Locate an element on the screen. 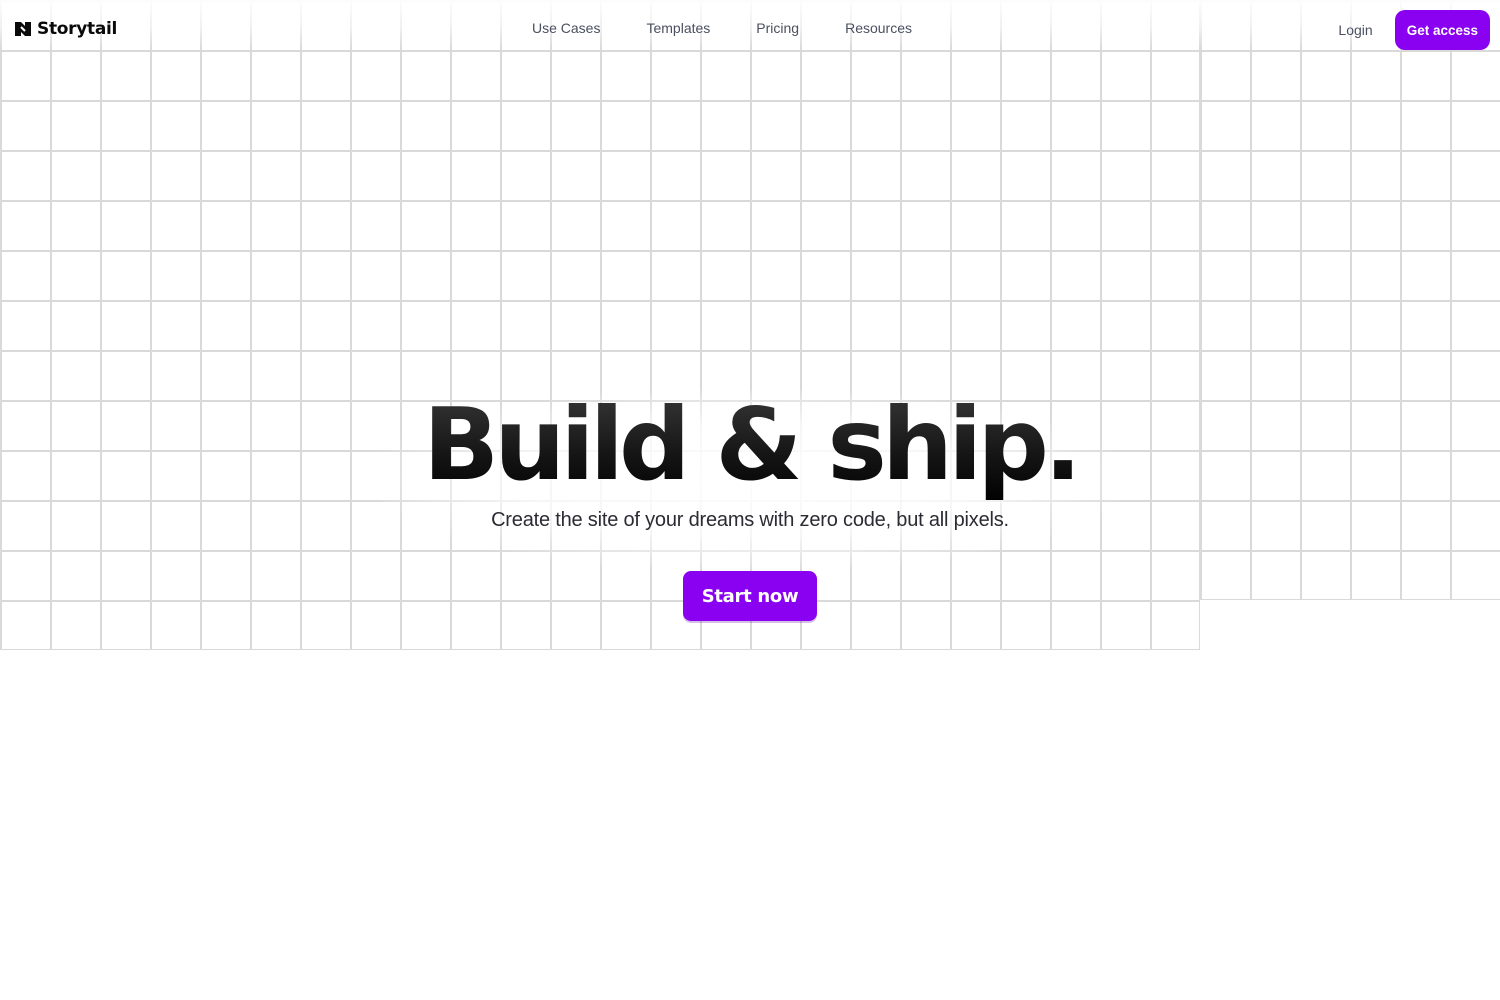  hero-title: Build & ship. is located at coordinates (750, 445).